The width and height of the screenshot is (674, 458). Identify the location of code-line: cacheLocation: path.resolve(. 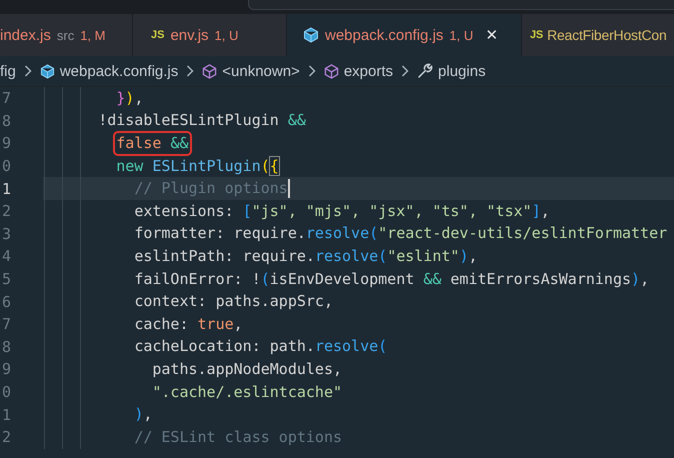
(261, 346).